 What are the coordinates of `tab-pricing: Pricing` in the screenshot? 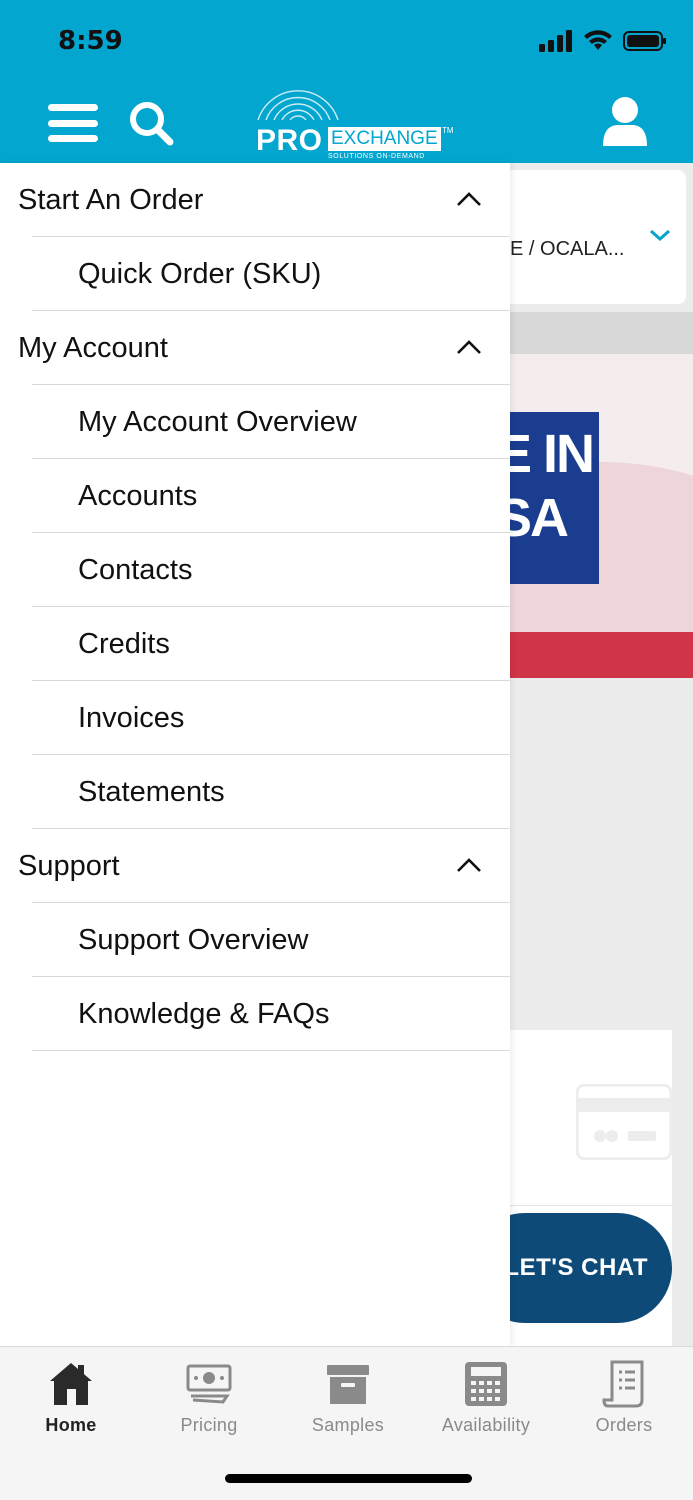 It's located at (209, 1399).